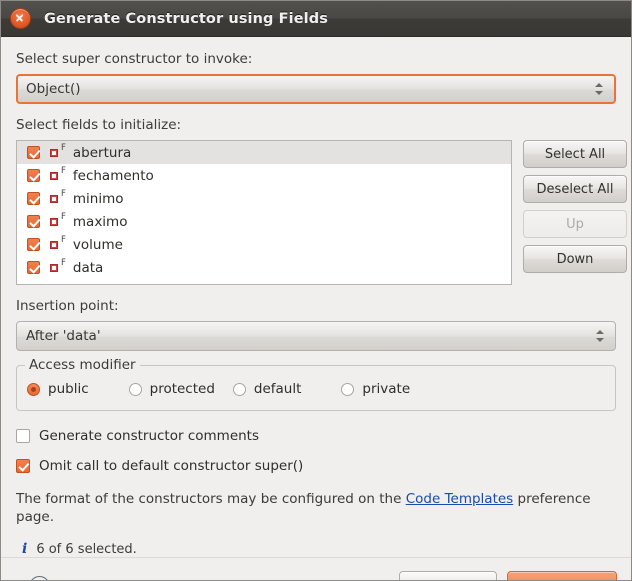 Image resolution: width=632 pixels, height=581 pixels. I want to click on field-name: data, so click(88, 267).